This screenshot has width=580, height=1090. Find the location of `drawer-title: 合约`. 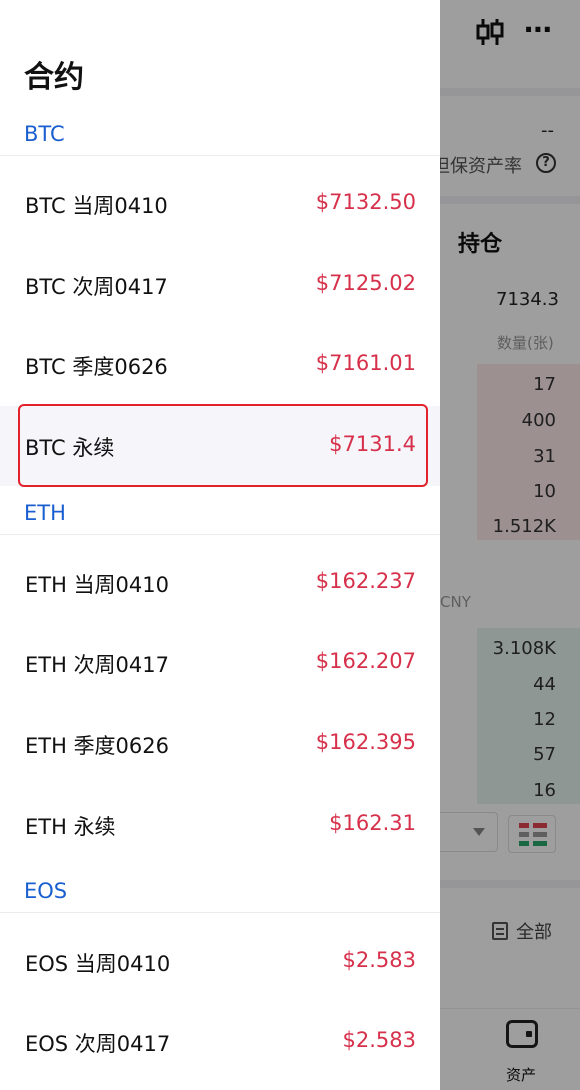

drawer-title: 合约 is located at coordinates (54, 77).